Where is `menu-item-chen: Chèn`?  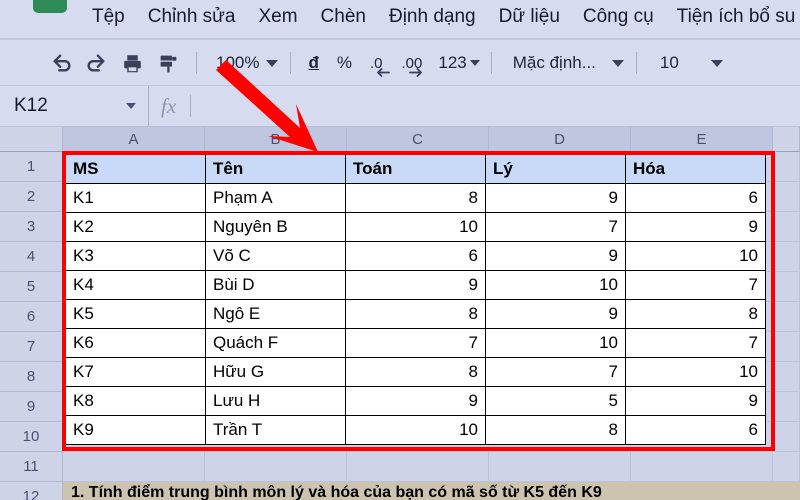 menu-item-chen: Chèn is located at coordinates (343, 16).